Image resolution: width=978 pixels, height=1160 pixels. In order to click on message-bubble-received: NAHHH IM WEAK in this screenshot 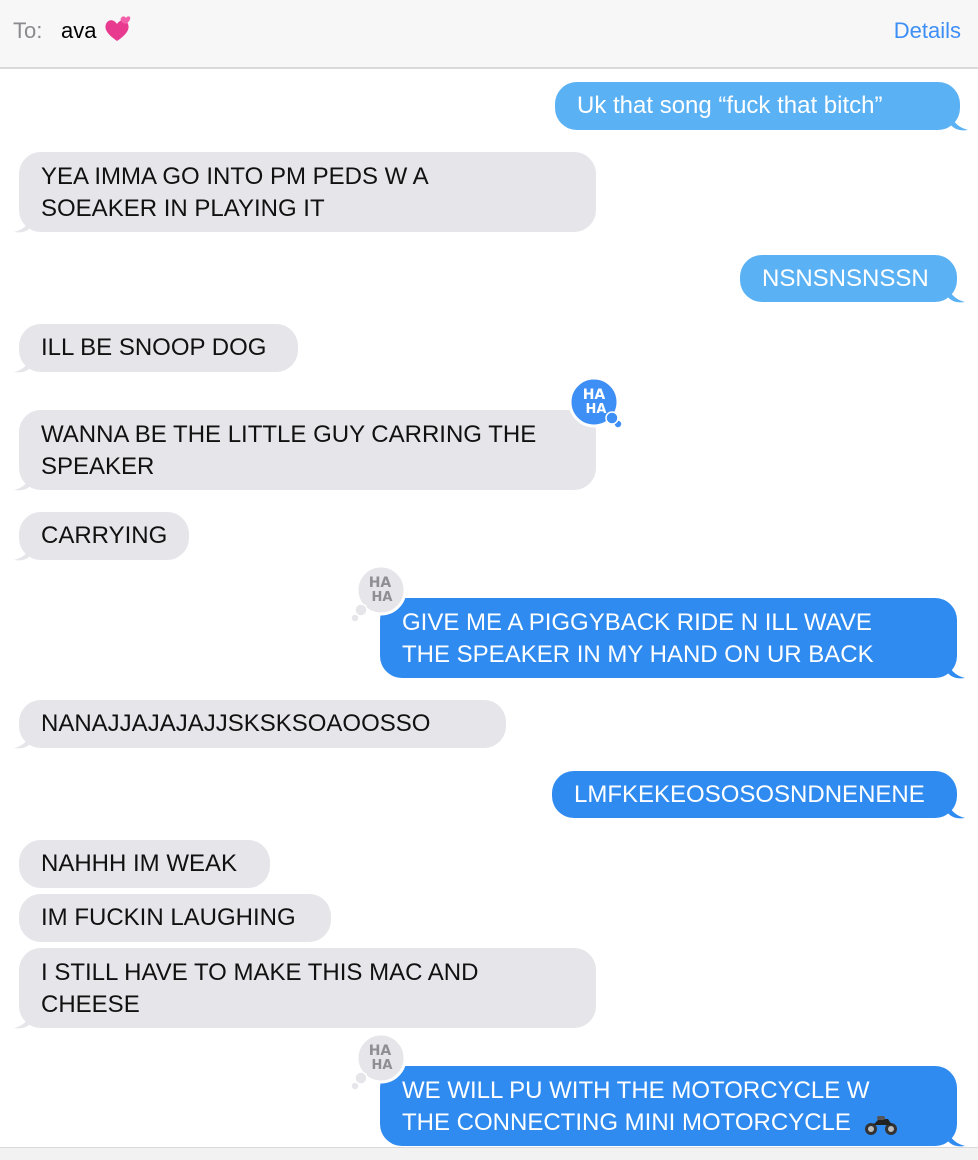, I will do `click(144, 864)`.